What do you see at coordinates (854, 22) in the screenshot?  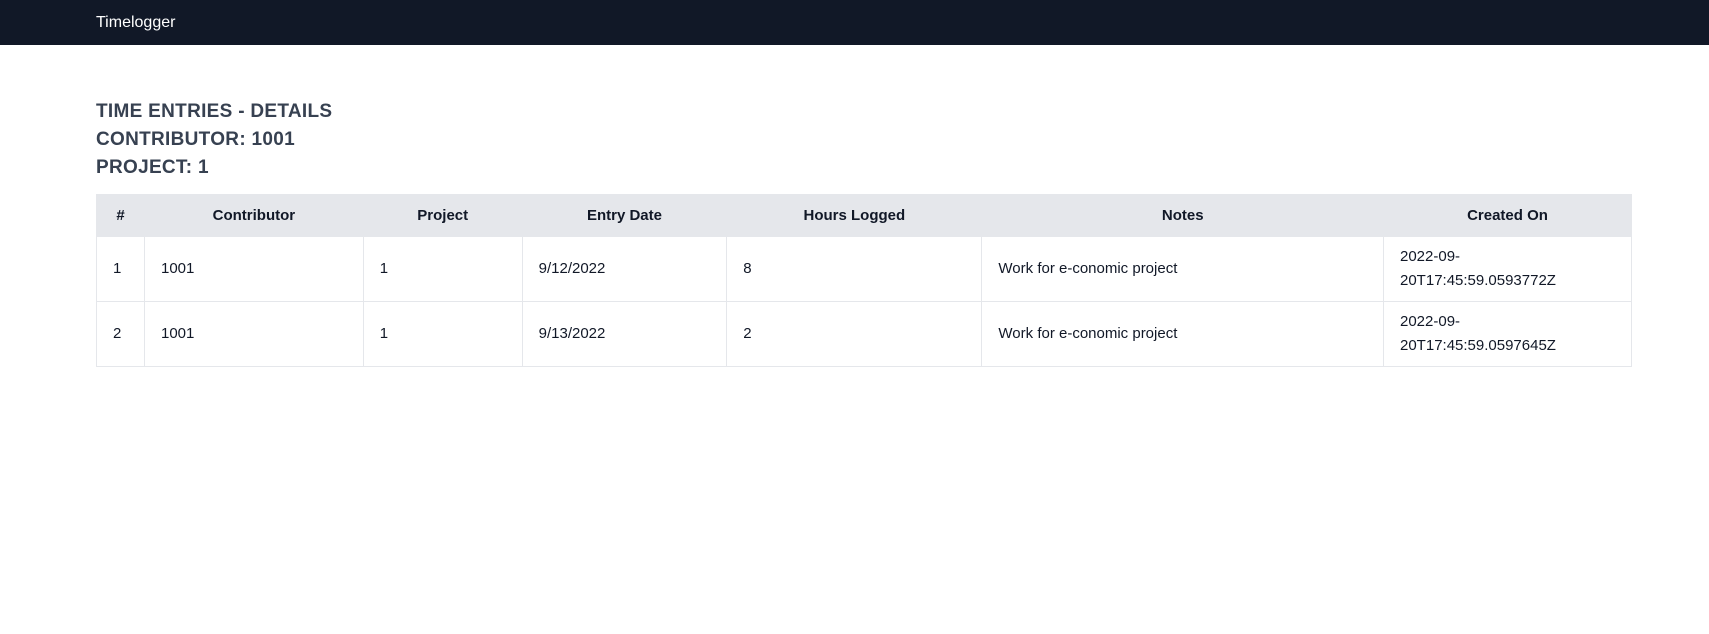 I see `navbar: Timelogger` at bounding box center [854, 22].